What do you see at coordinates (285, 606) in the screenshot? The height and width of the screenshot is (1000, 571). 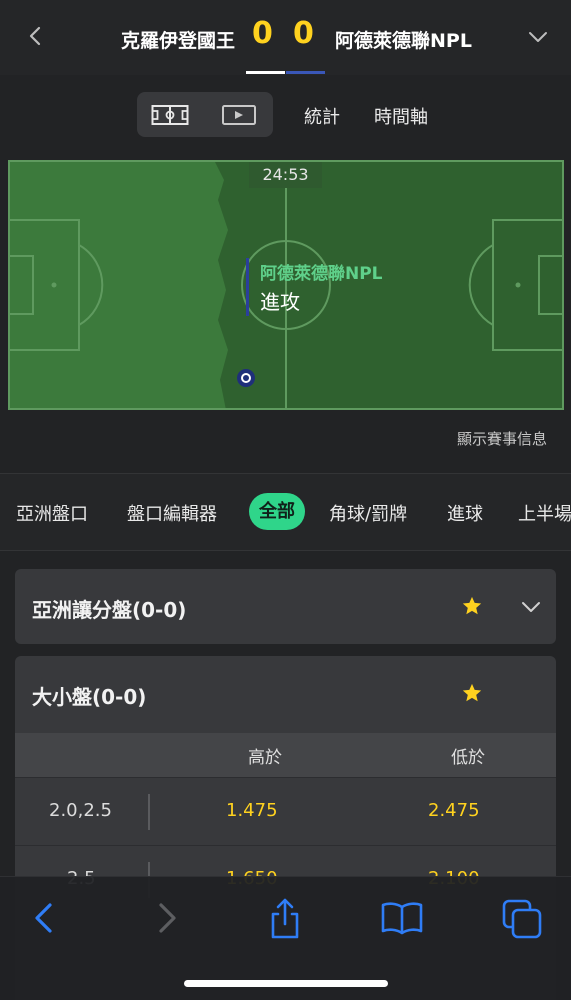 I see `market-card-asian-handicap: 亞洲讓分盤(0-0)` at bounding box center [285, 606].